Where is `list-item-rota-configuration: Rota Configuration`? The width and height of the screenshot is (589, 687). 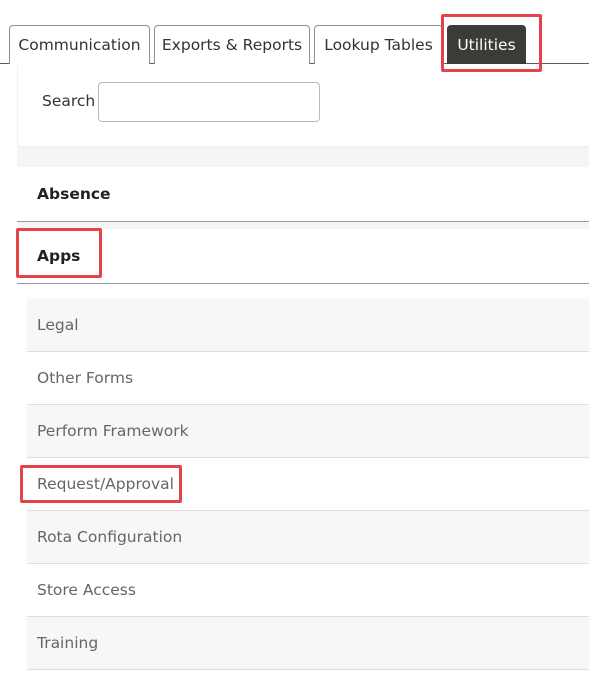
list-item-rota-configuration: Rota Configuration is located at coordinates (308, 537).